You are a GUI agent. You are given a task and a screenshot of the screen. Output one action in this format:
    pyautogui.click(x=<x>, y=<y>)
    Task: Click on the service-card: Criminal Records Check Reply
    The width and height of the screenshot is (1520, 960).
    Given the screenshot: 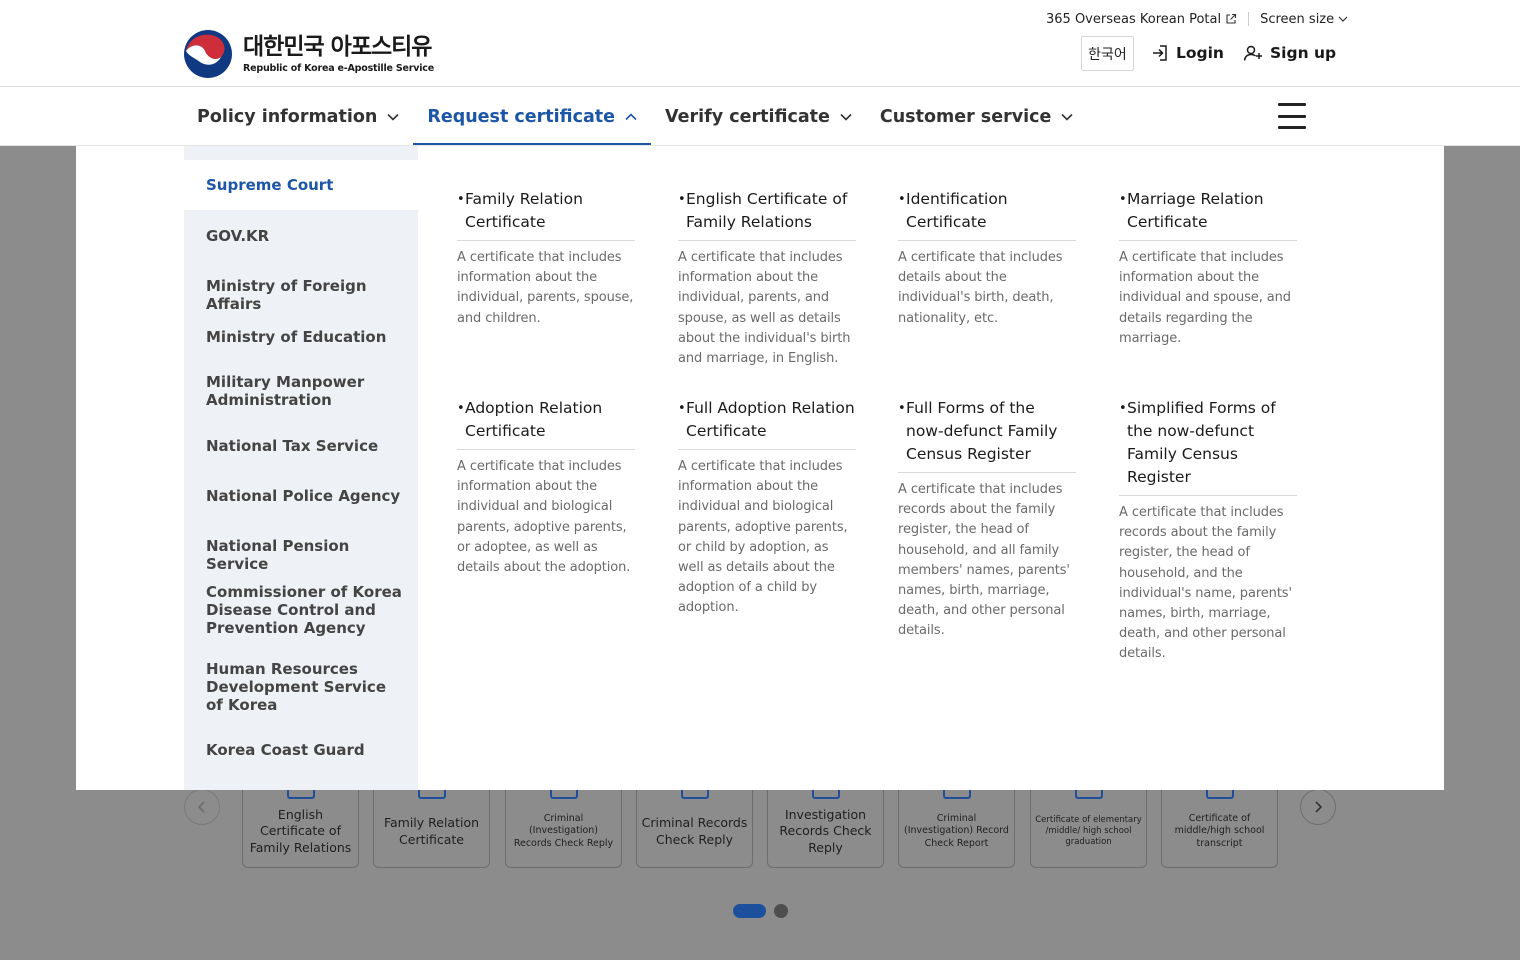 What is the action you would take?
    pyautogui.click(x=694, y=824)
    